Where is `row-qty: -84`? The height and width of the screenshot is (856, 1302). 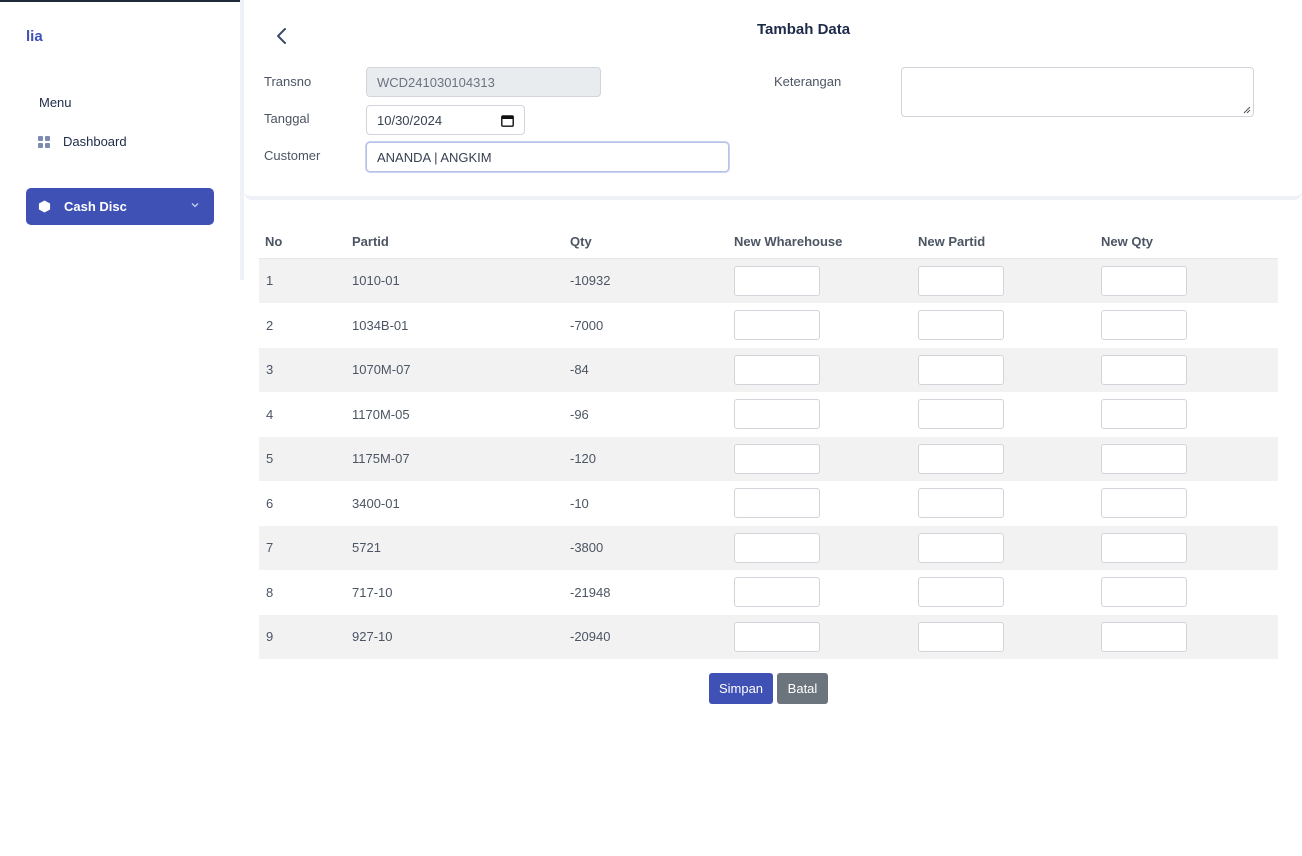 row-qty: -84 is located at coordinates (579, 370).